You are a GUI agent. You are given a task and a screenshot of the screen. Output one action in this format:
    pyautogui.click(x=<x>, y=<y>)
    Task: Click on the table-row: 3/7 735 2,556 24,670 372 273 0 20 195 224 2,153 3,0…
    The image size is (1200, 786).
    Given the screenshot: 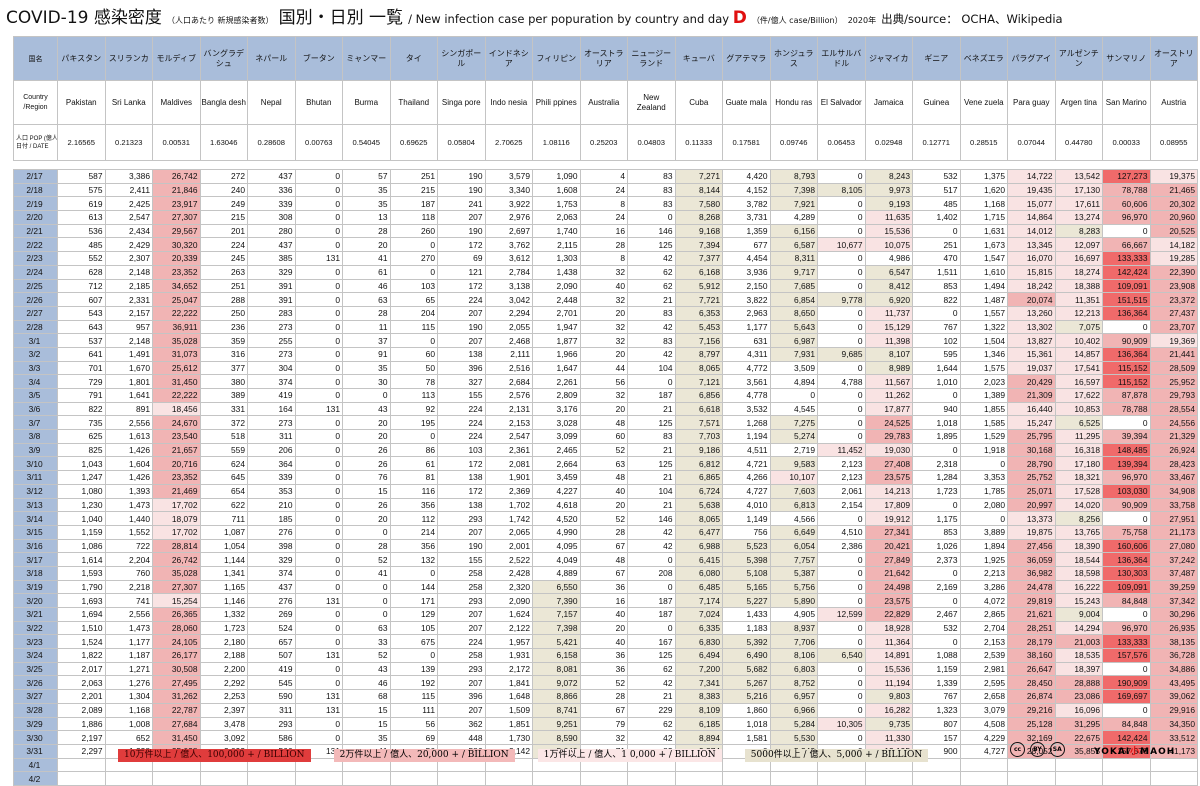 What is the action you would take?
    pyautogui.click(x=605, y=423)
    